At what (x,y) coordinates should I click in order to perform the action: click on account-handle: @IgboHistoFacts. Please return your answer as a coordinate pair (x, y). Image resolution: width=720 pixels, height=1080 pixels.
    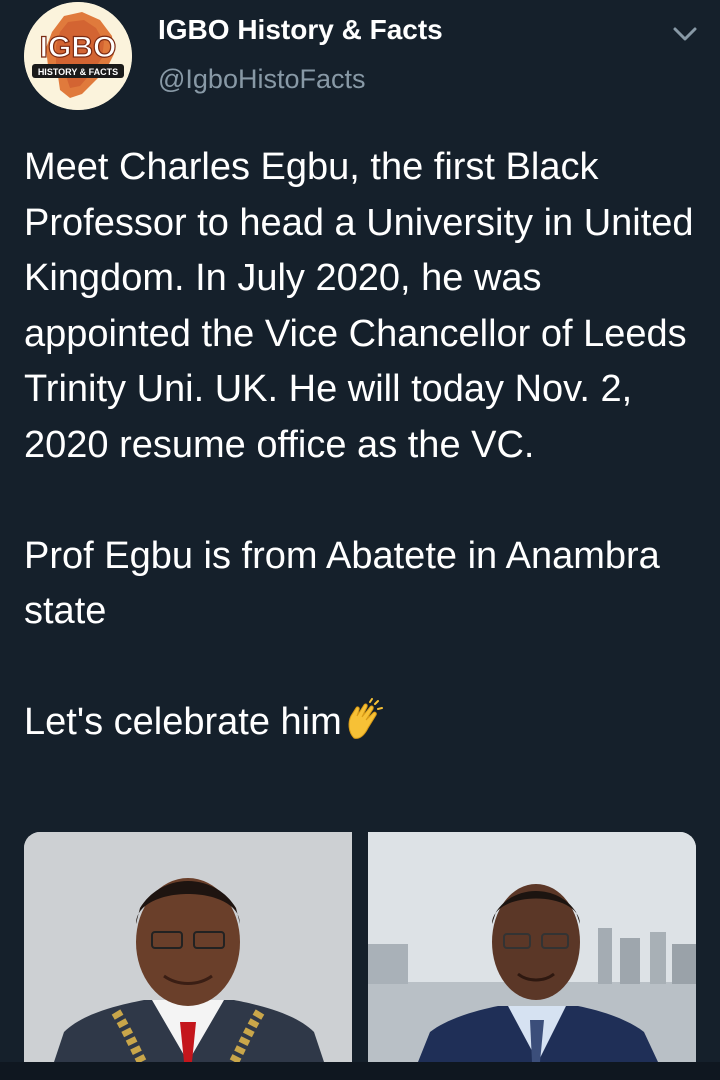
    Looking at the image, I should click on (261, 79).